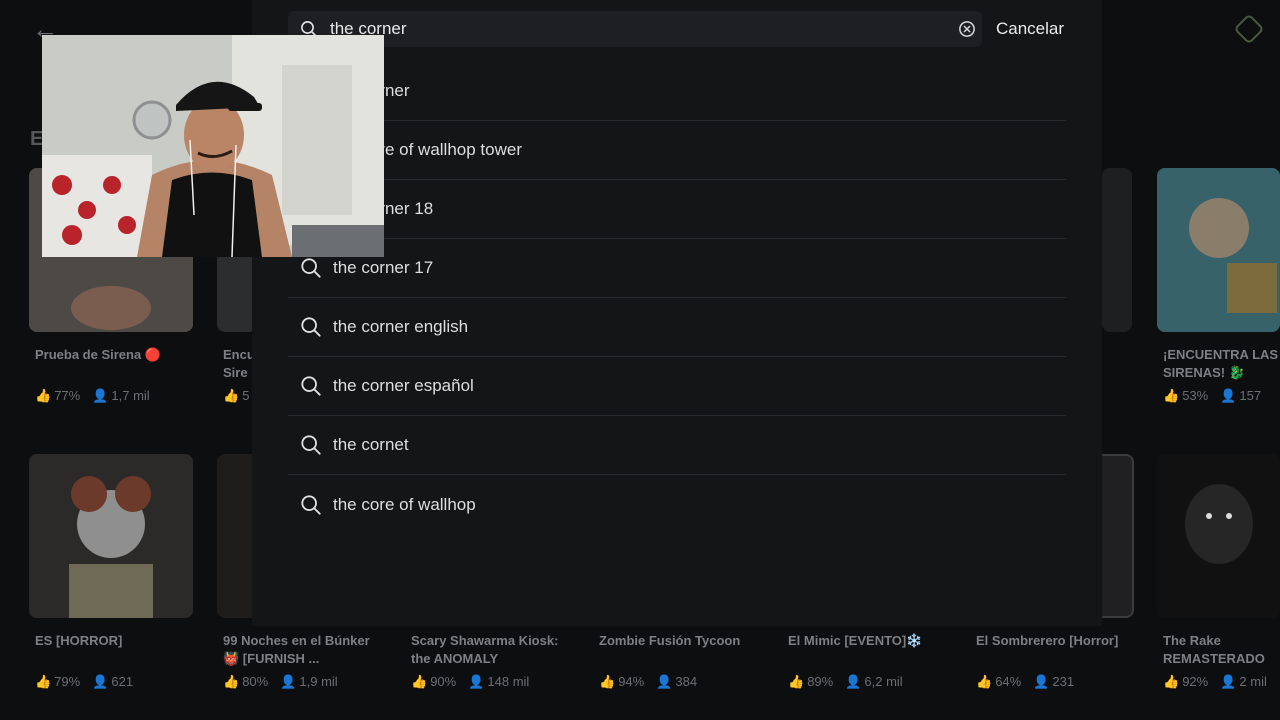  I want to click on game-title: Prueba de Sirena 🔴, so click(98, 354).